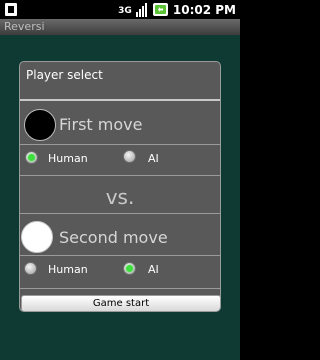 Image resolution: width=320 pixels, height=360 pixels. I want to click on battery-icon, so click(160, 9).